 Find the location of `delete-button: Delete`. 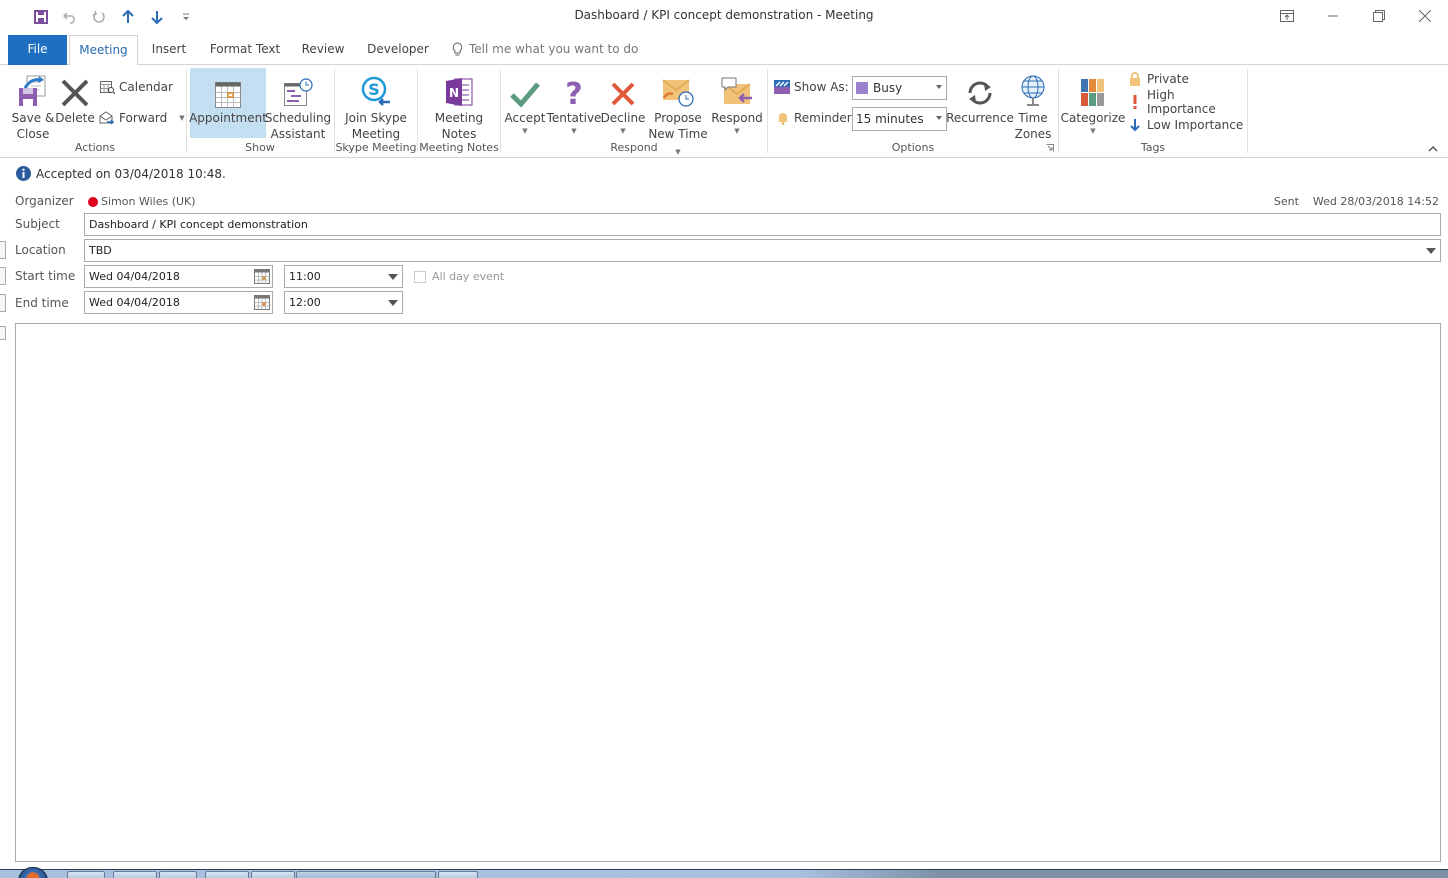

delete-button: Delete is located at coordinates (75, 97).